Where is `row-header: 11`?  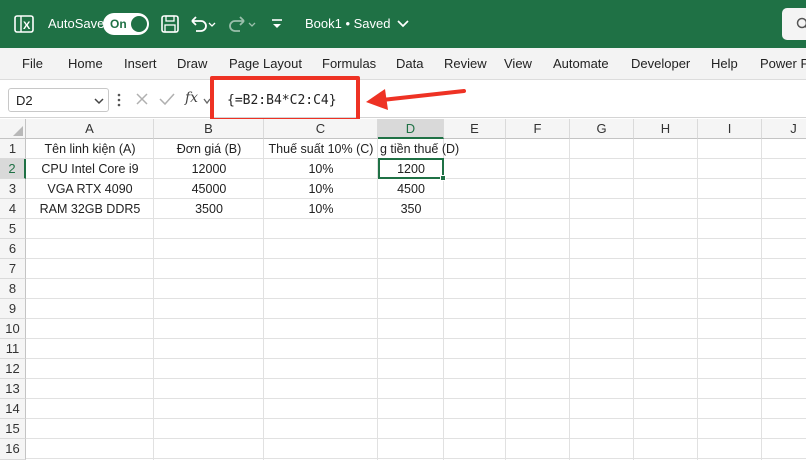
row-header: 11 is located at coordinates (13, 349).